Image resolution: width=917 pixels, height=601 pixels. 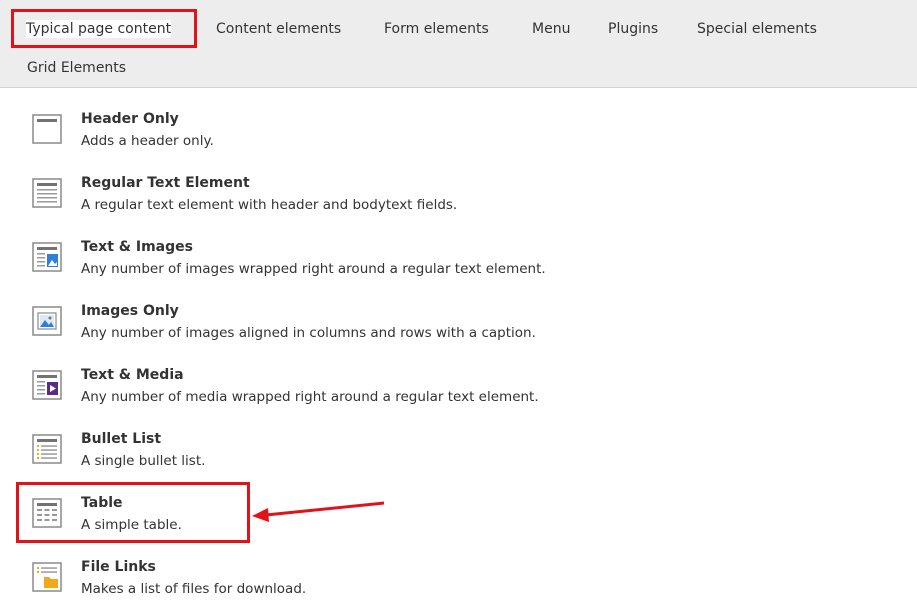 What do you see at coordinates (118, 567) in the screenshot?
I see `element-title: File Links` at bounding box center [118, 567].